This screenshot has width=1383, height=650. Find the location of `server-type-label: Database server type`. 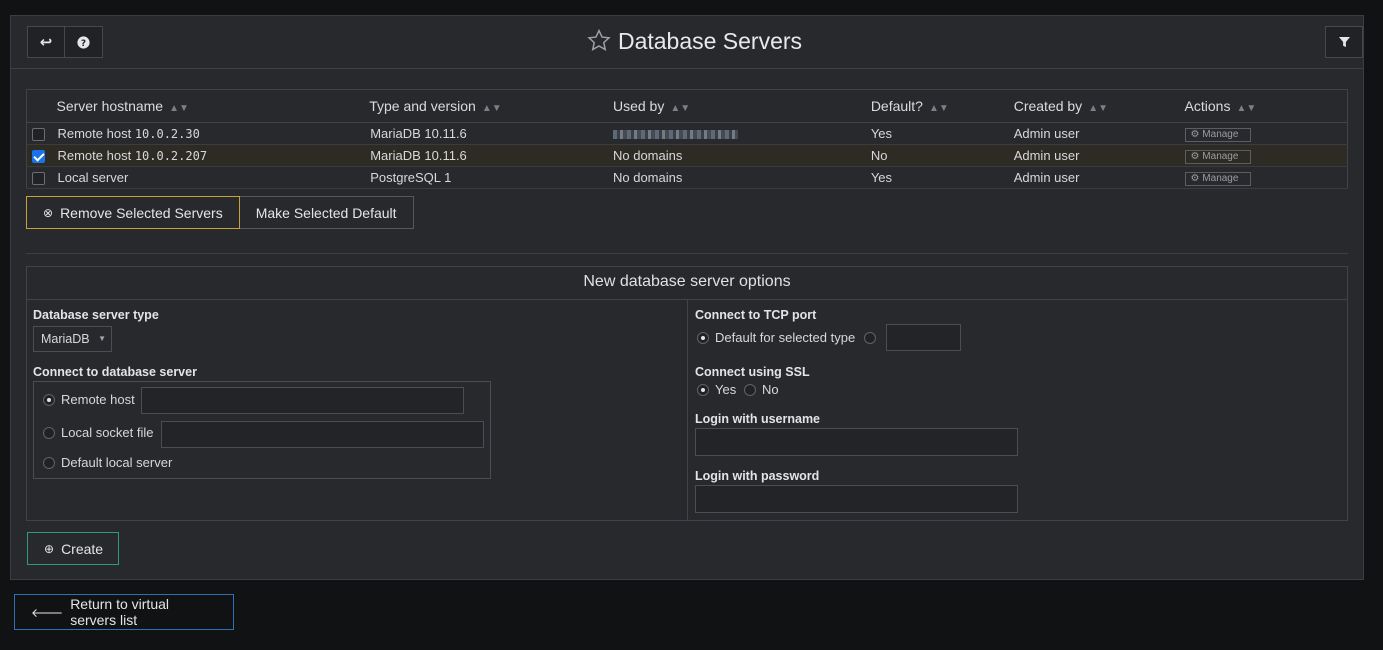

server-type-label: Database server type is located at coordinates (96, 315).